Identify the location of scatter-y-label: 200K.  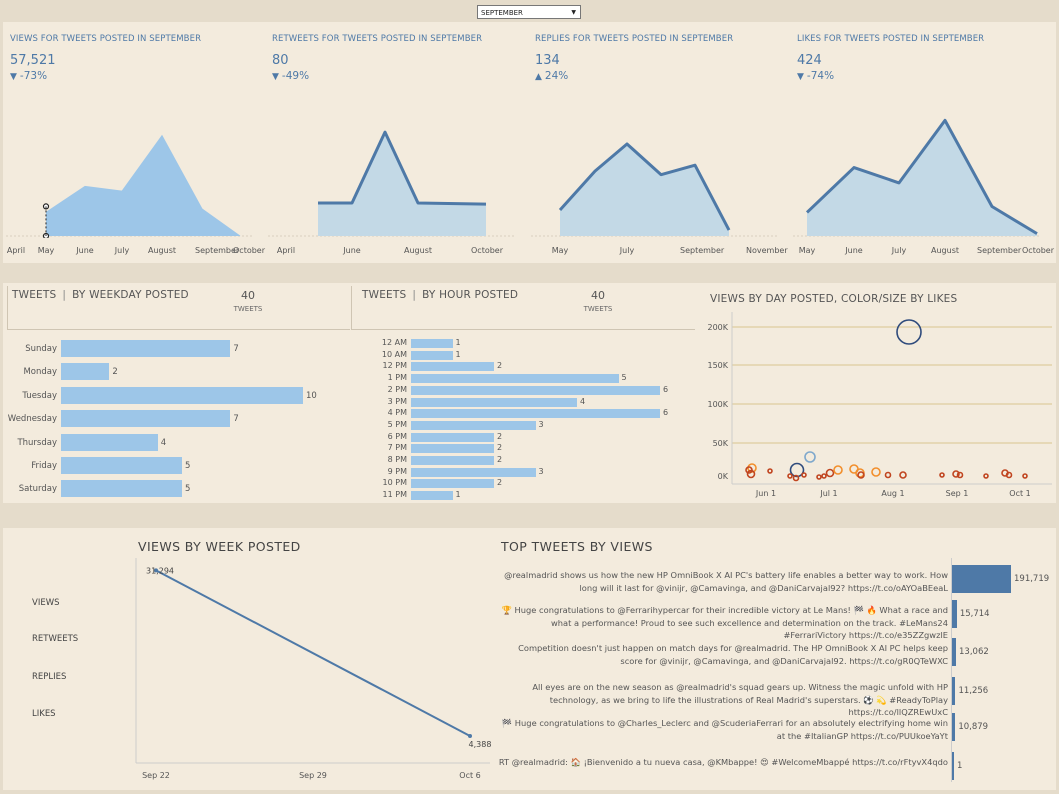
(717, 327).